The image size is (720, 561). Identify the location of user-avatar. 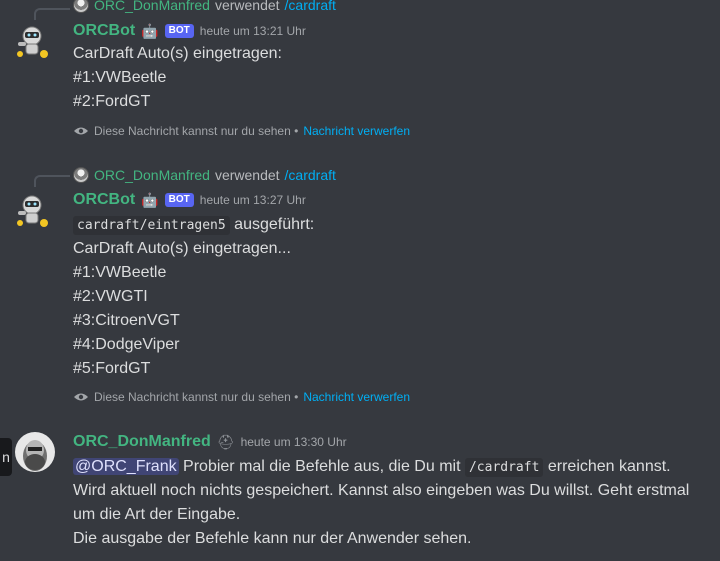
(35, 452).